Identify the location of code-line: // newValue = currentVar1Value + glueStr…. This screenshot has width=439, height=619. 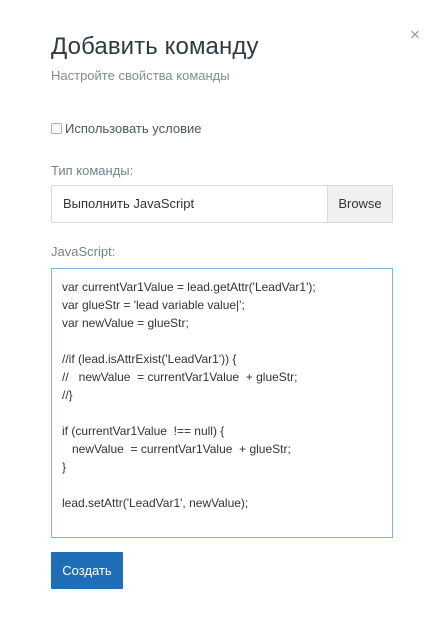
(180, 377).